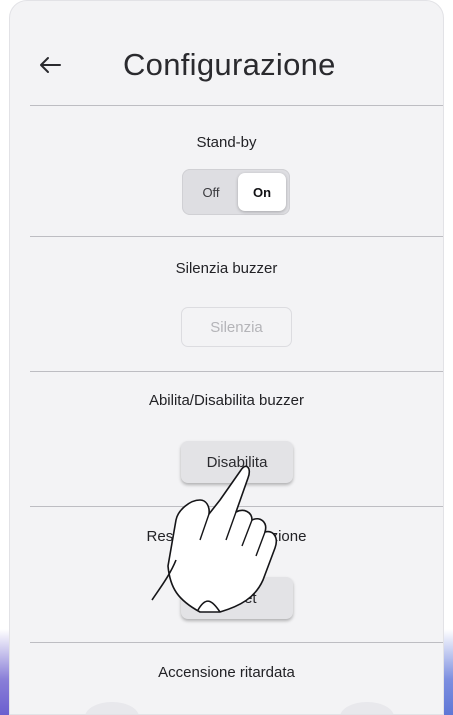 The width and height of the screenshot is (453, 715). I want to click on arrow-left-icon, so click(50, 65).